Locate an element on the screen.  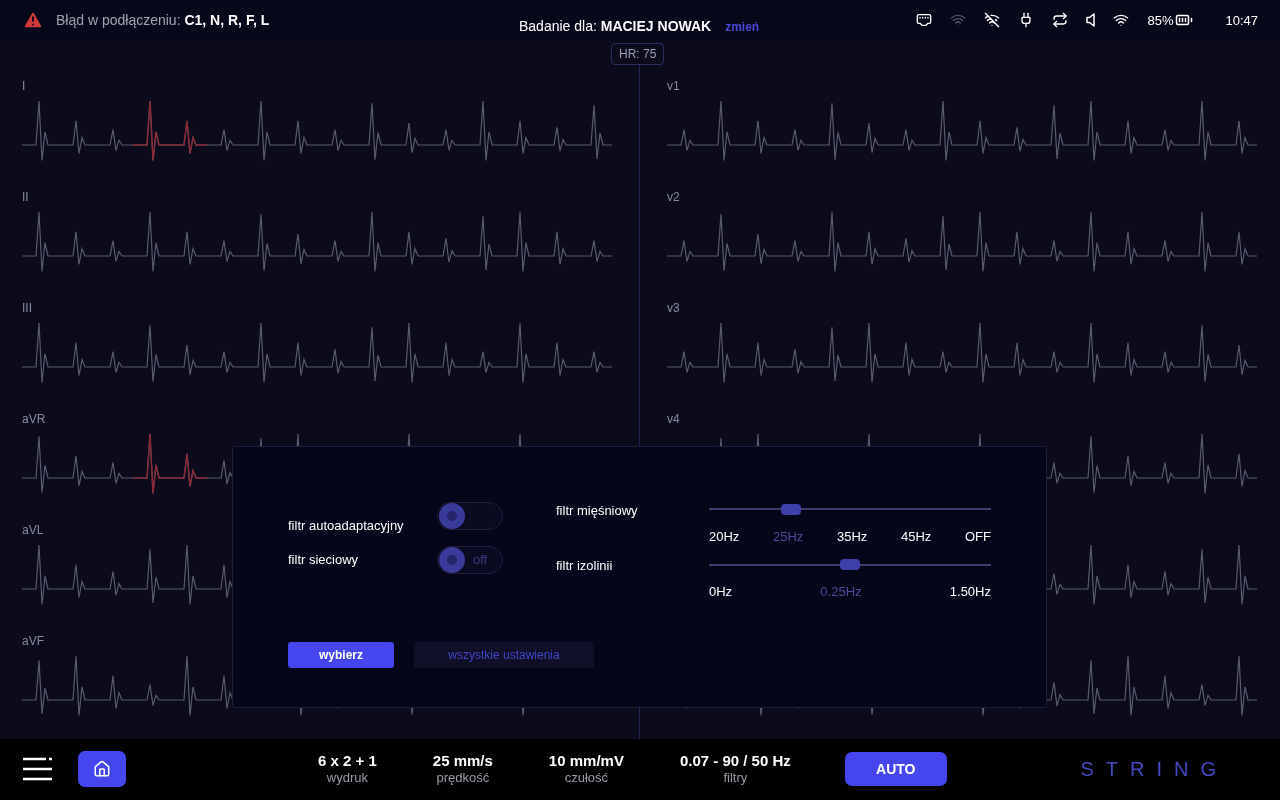
home-button is located at coordinates (102, 769).